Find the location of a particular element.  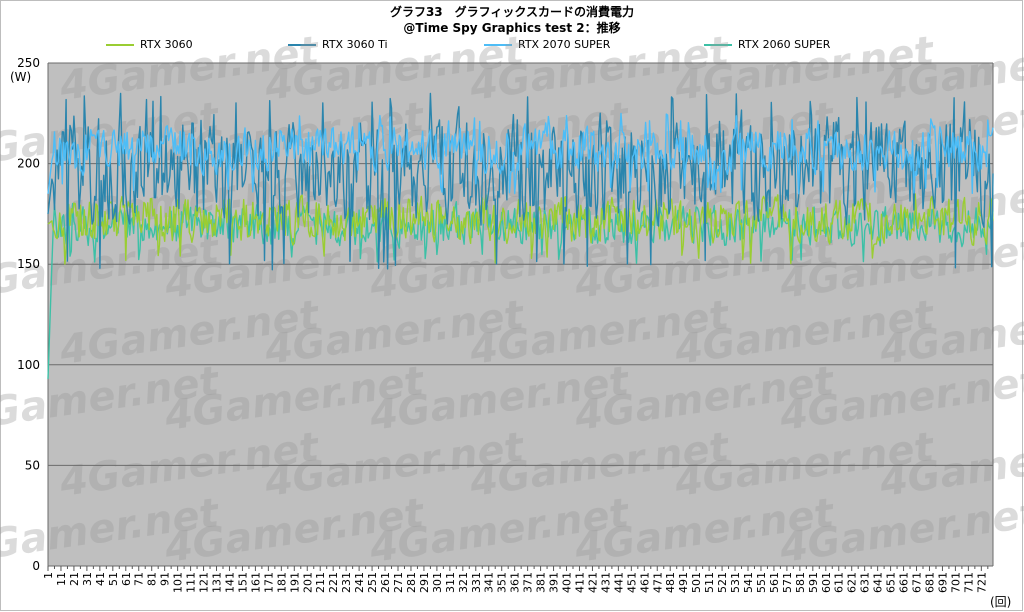

x-tick-label: 221 is located at coordinates (333, 582).